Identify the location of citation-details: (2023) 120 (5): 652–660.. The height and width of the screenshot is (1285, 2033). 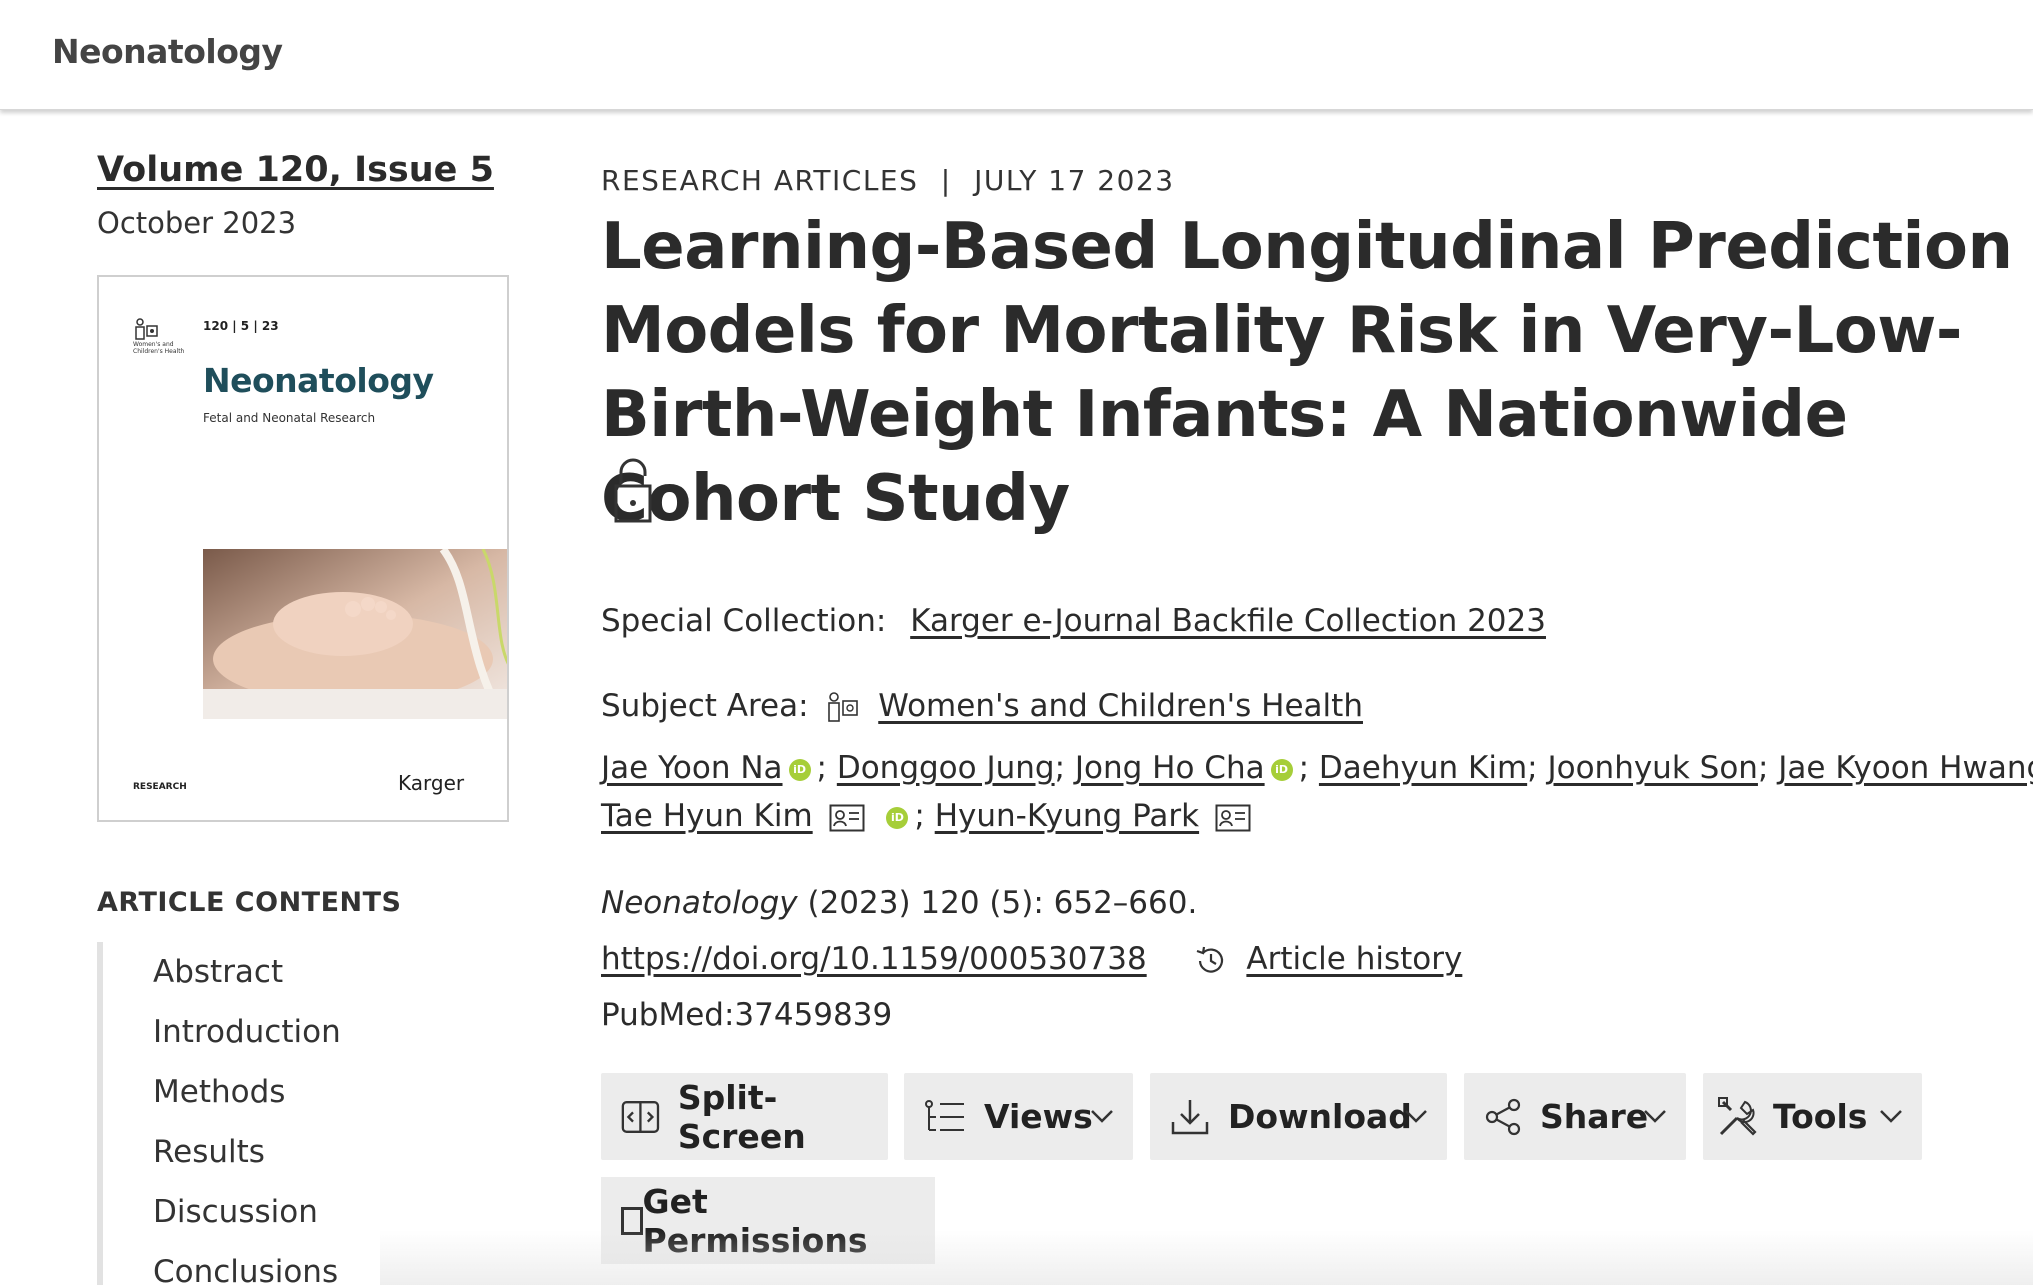
(1002, 903).